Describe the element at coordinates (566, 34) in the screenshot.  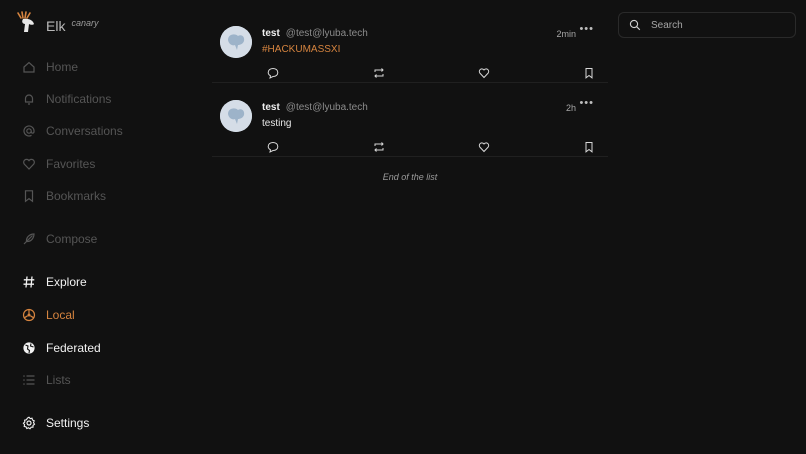
I see `post-time: 2min` at that location.